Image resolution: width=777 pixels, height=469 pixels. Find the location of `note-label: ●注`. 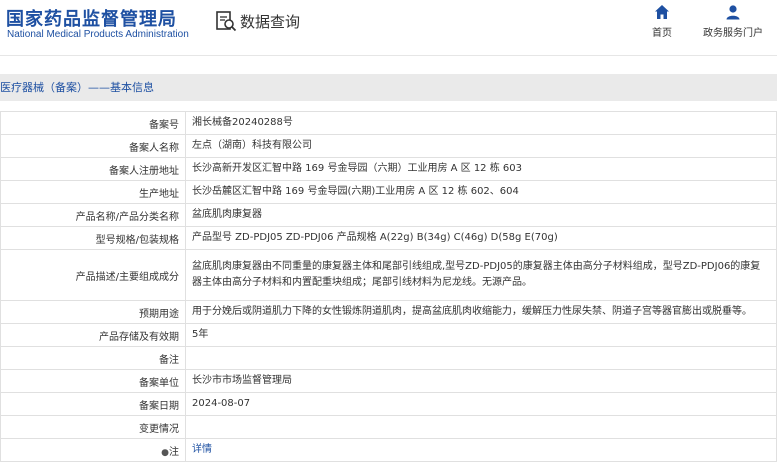

note-label: ●注 is located at coordinates (93, 450).